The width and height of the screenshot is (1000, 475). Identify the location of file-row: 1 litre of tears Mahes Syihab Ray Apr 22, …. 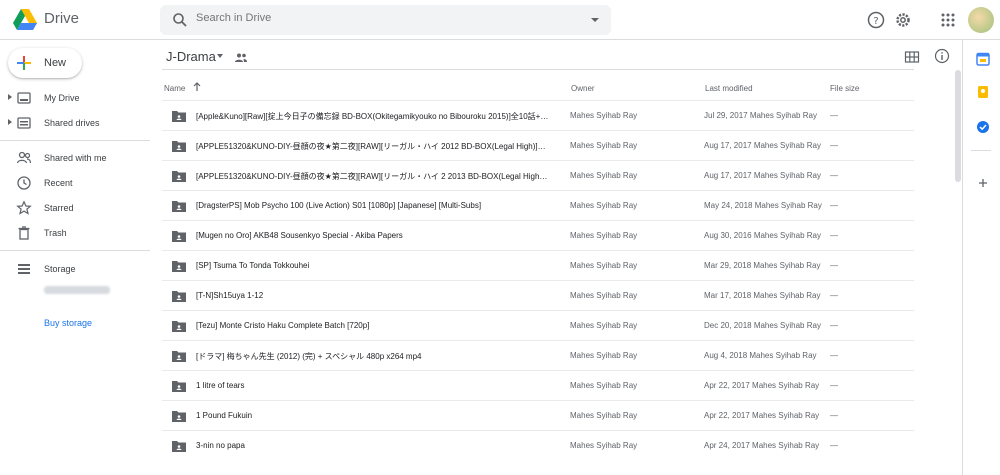
(538, 385).